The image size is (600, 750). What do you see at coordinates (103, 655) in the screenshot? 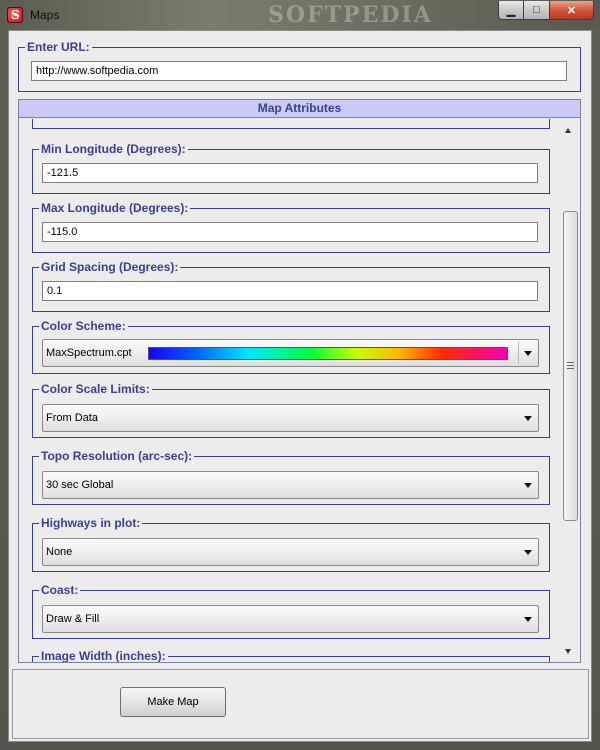
I see `image-width-label: Image Width (inches):` at bounding box center [103, 655].